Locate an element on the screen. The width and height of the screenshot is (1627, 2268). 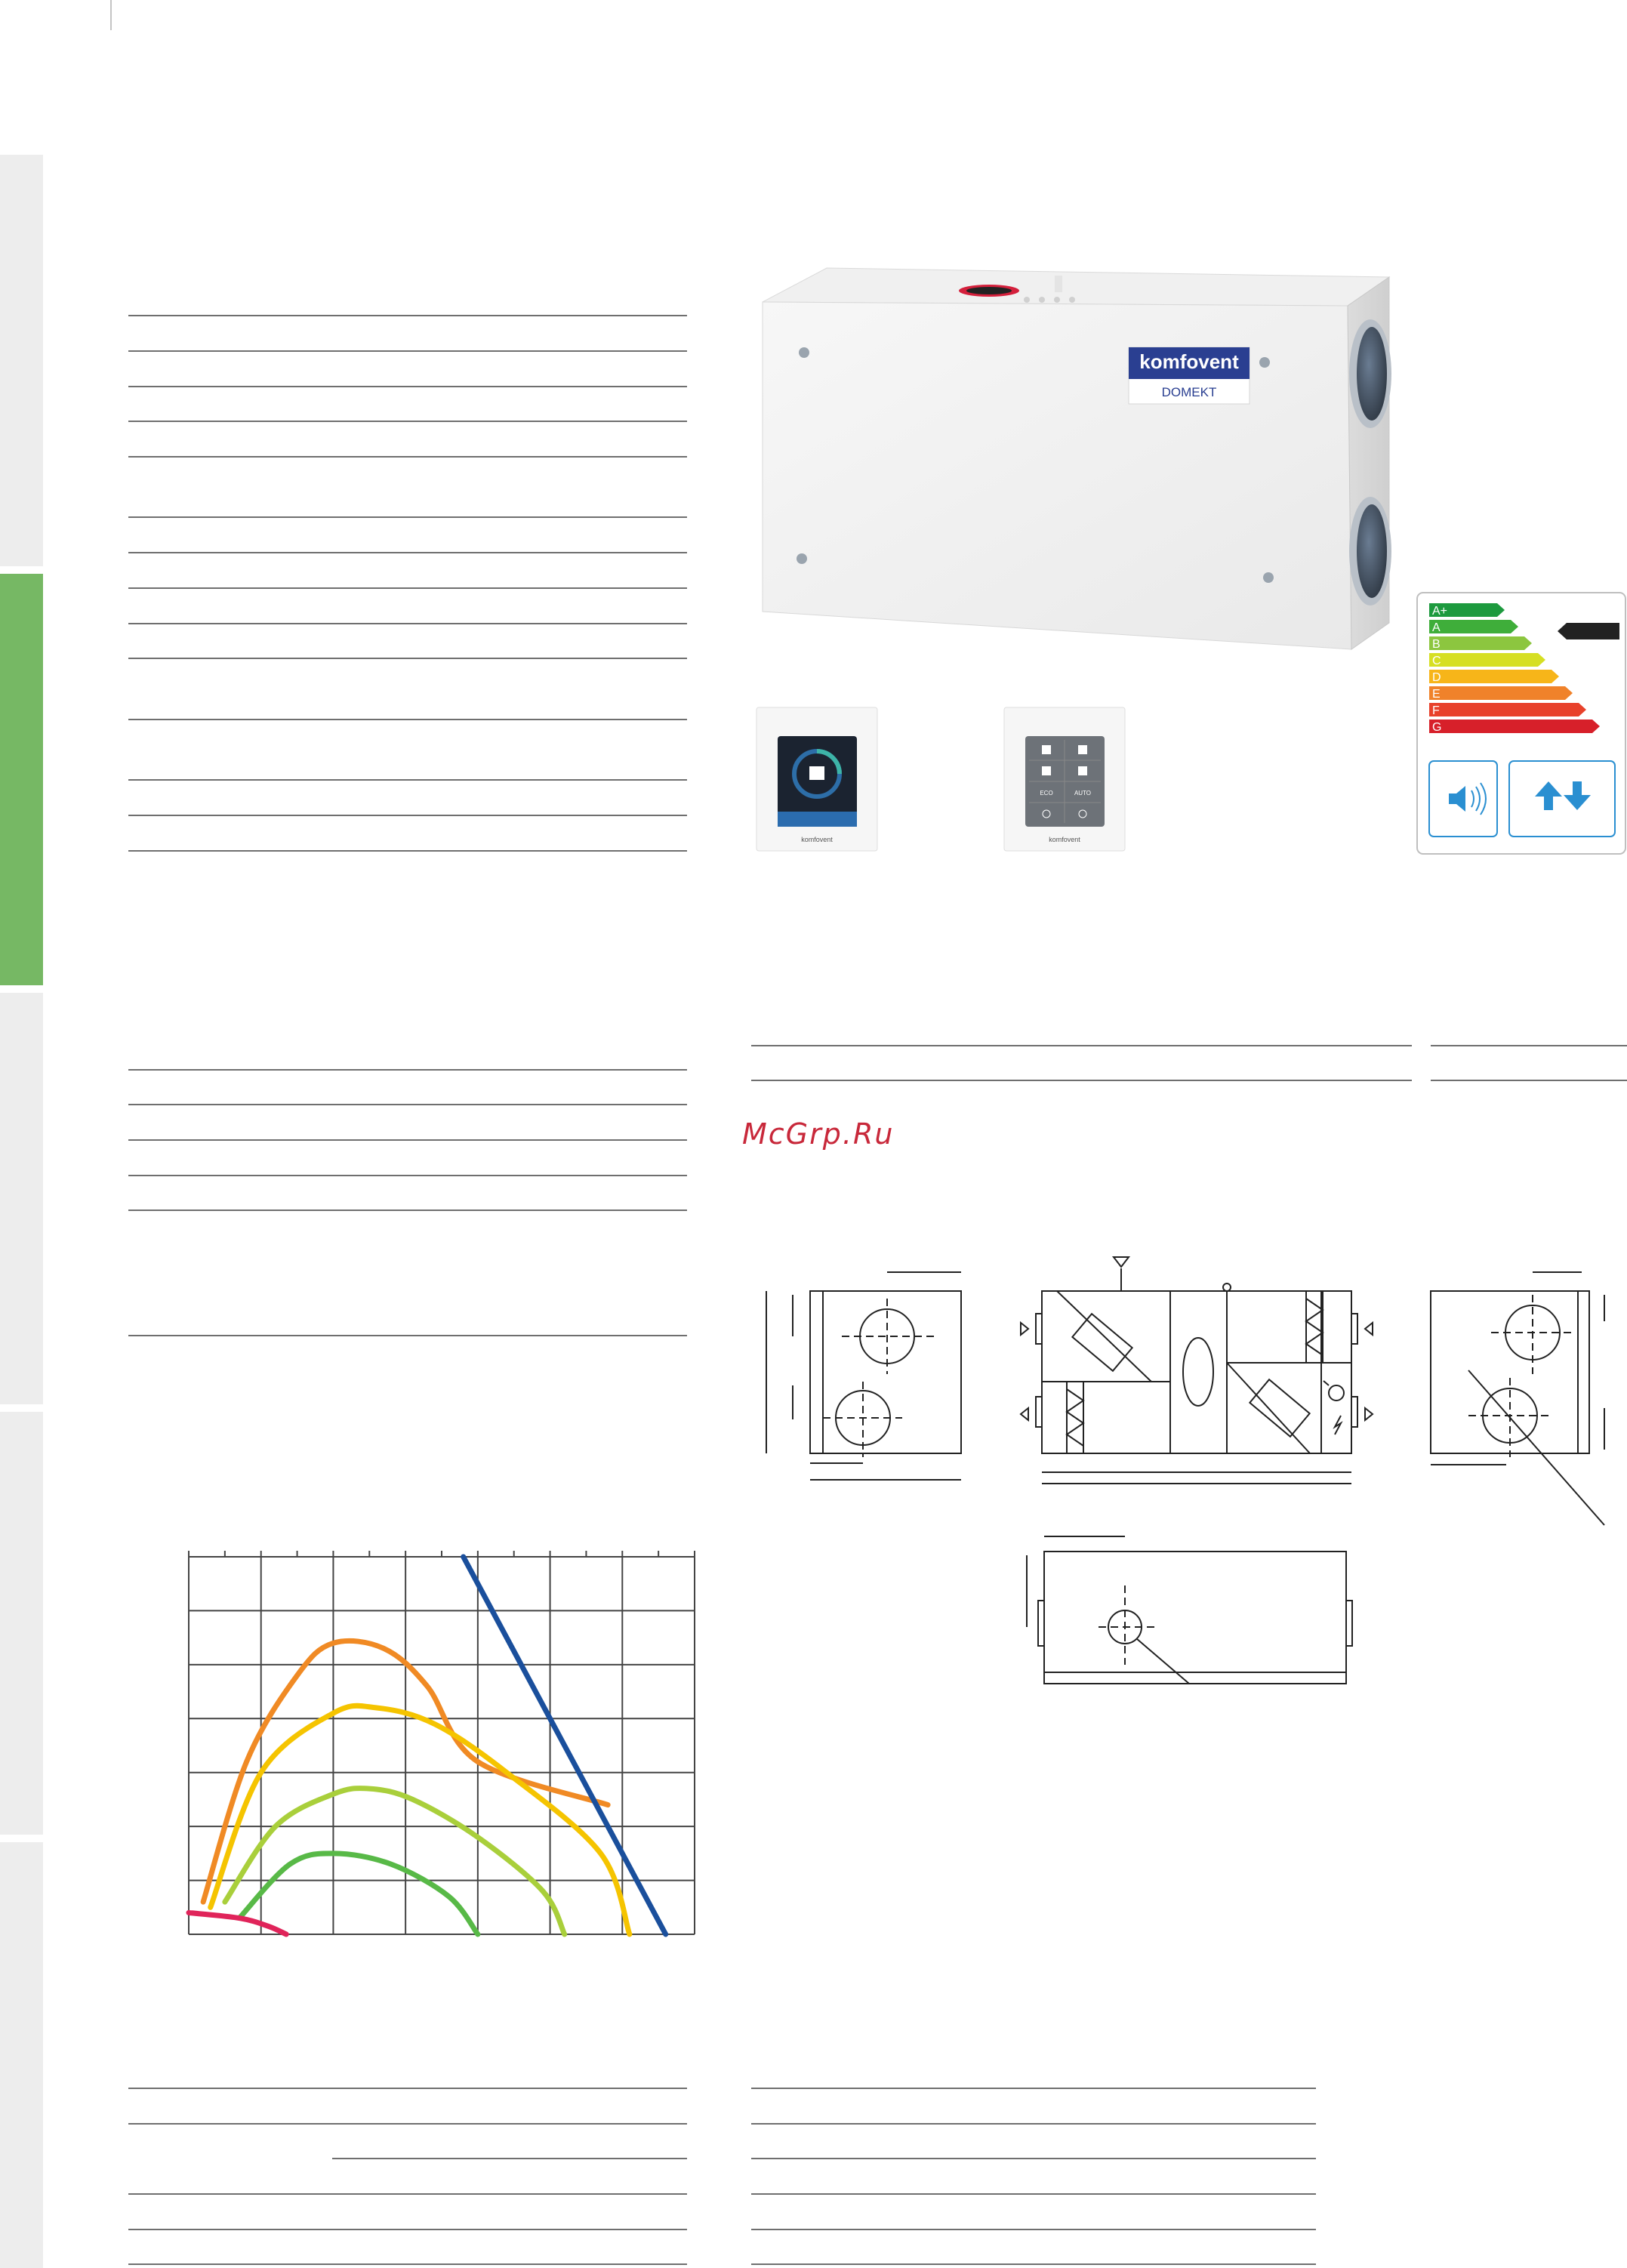
side-tab-2-active is located at coordinates (21, 779).